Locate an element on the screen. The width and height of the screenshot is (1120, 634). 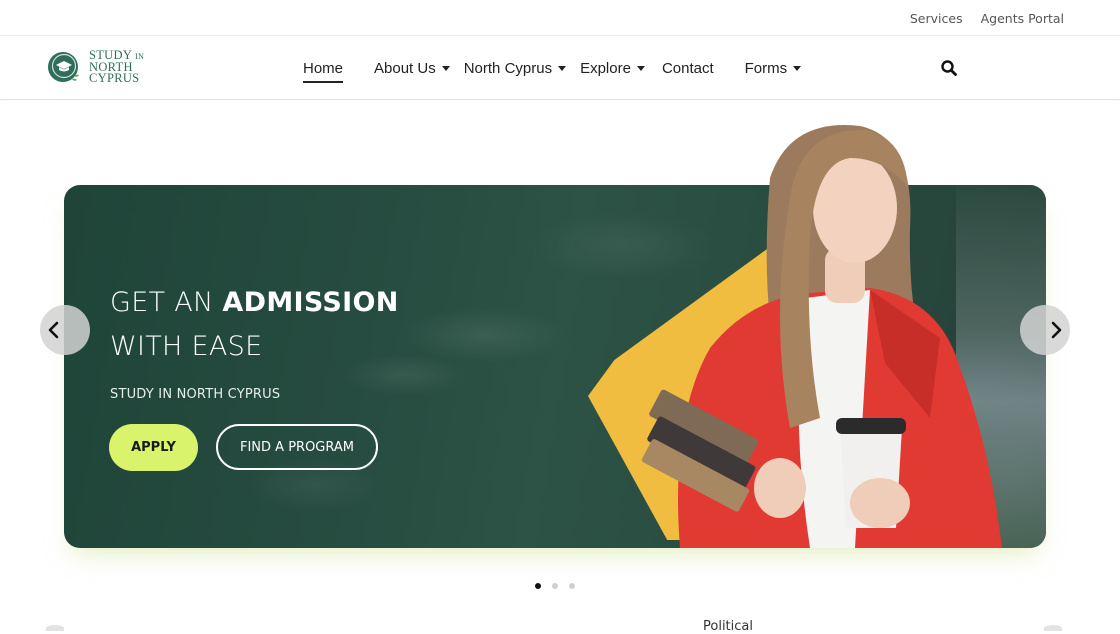
nav-home-label: Home is located at coordinates (323, 68).